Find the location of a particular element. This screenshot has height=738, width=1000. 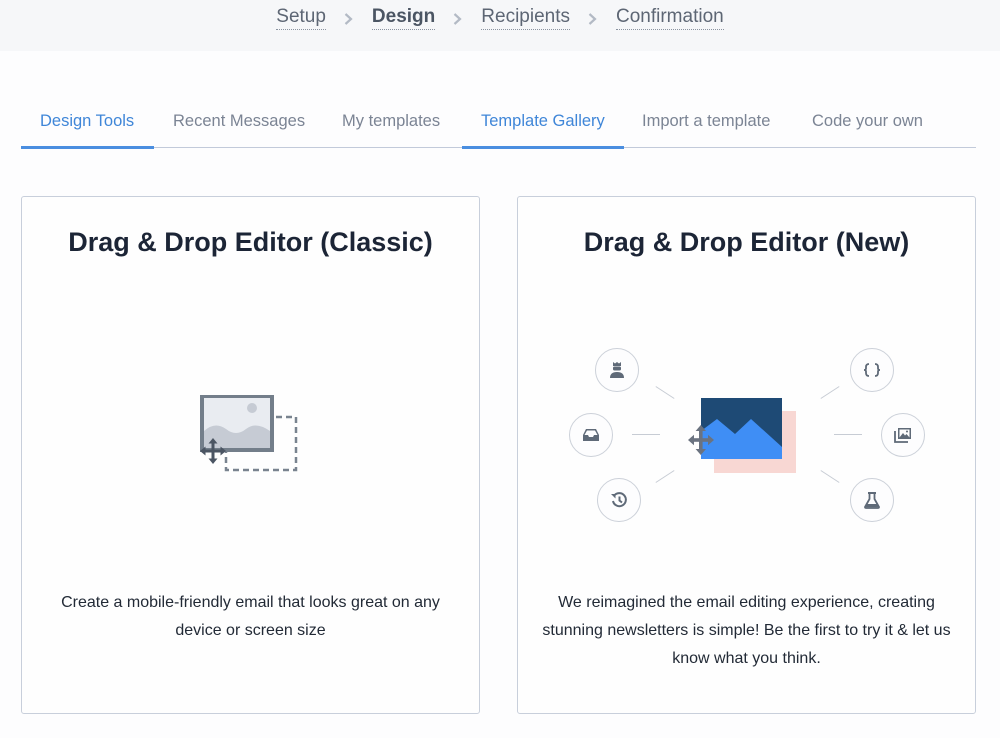

tab-label: Design Tools is located at coordinates (87, 121).